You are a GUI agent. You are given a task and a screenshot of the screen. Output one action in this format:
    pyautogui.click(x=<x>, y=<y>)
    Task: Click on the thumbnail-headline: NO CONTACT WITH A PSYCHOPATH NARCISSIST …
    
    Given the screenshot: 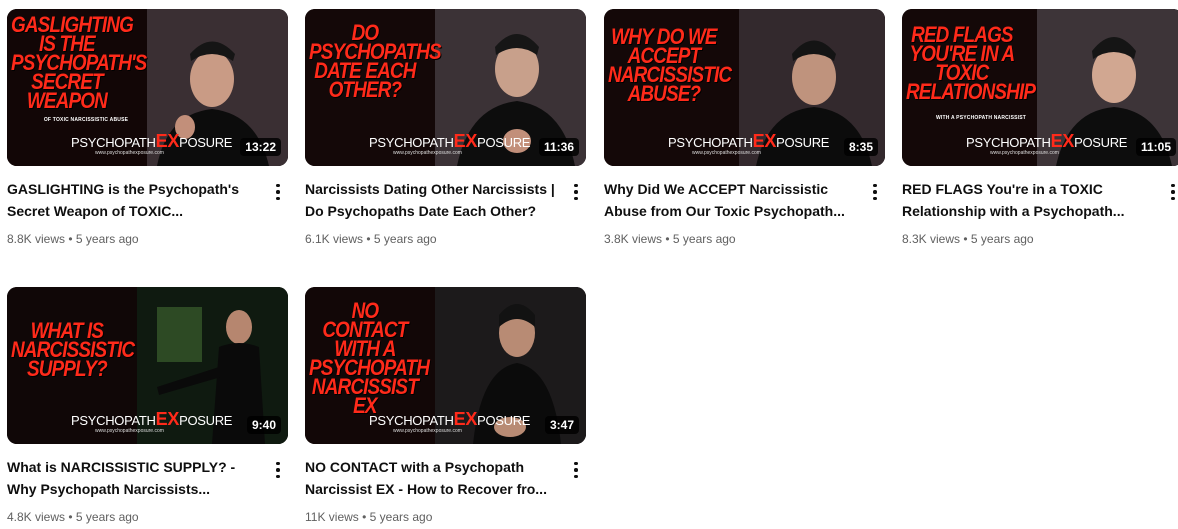 What is the action you would take?
    pyautogui.click(x=369, y=358)
    